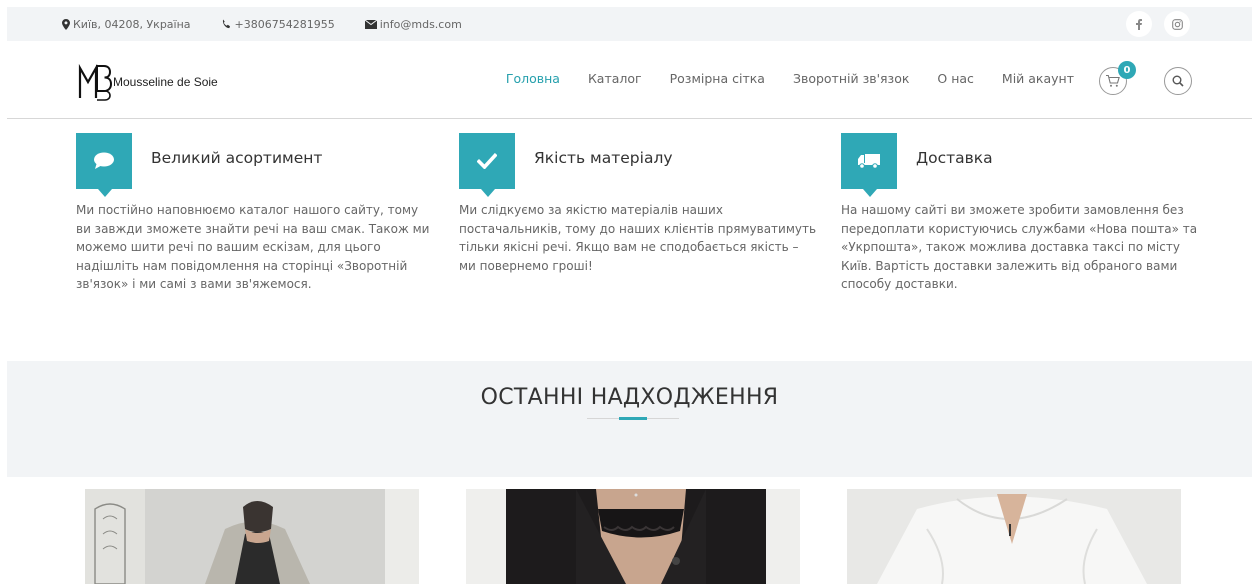  I want to click on section-title: ОСТАННІ НАДХОДЖЕННЯ, so click(629, 397).